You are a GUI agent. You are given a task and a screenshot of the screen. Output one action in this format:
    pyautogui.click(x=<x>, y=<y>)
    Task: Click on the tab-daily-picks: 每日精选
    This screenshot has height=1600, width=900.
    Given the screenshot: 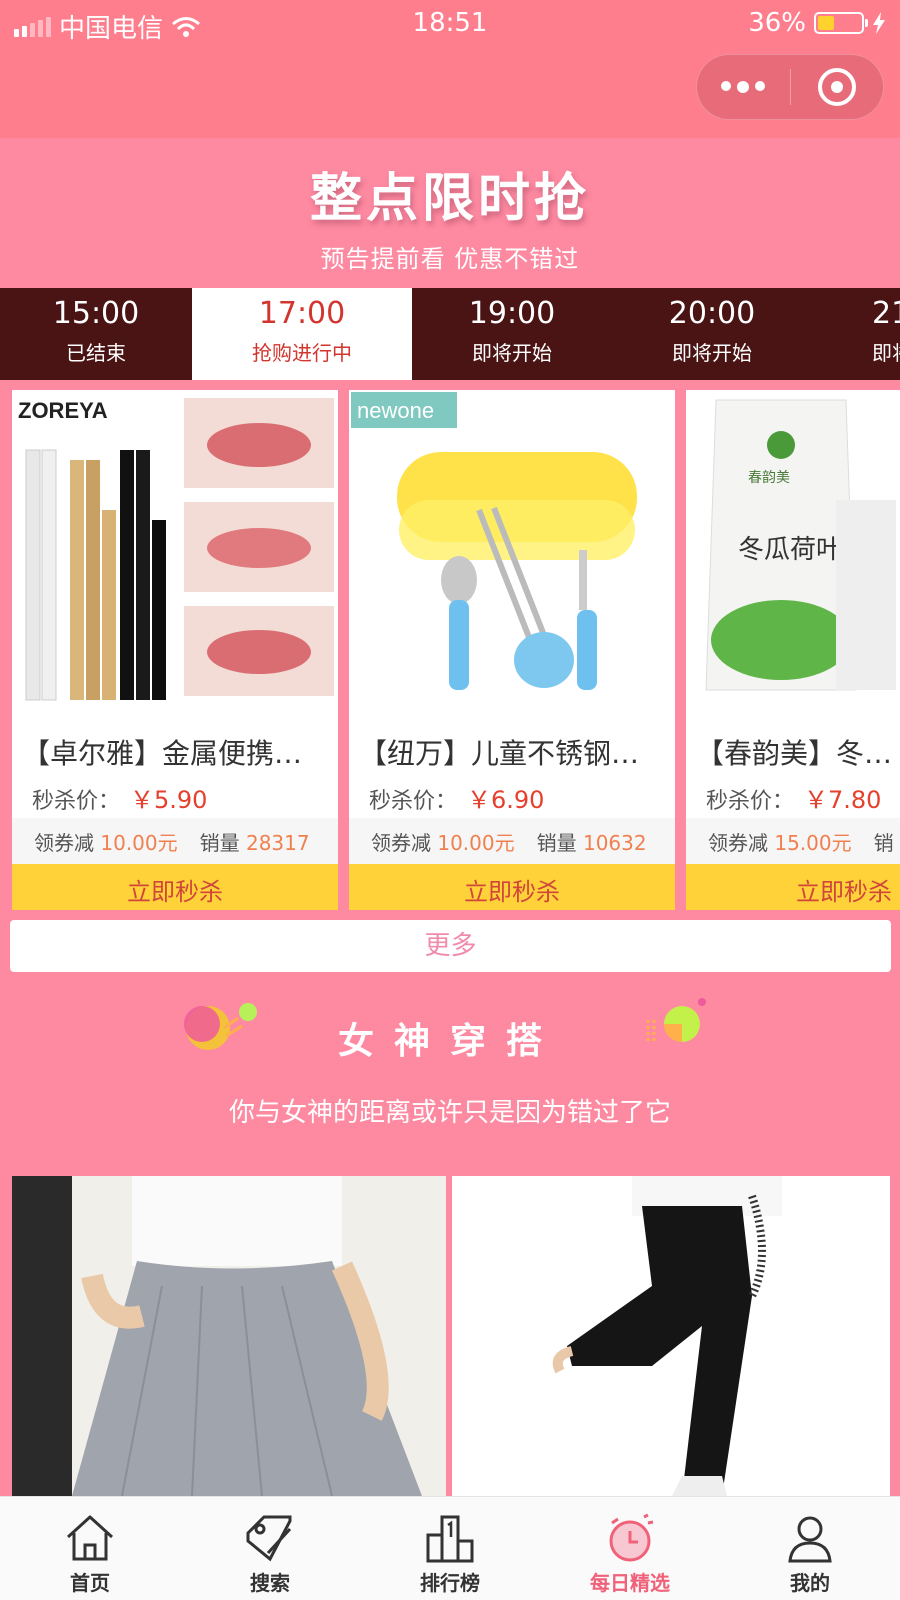 What is the action you would take?
    pyautogui.click(x=630, y=1548)
    